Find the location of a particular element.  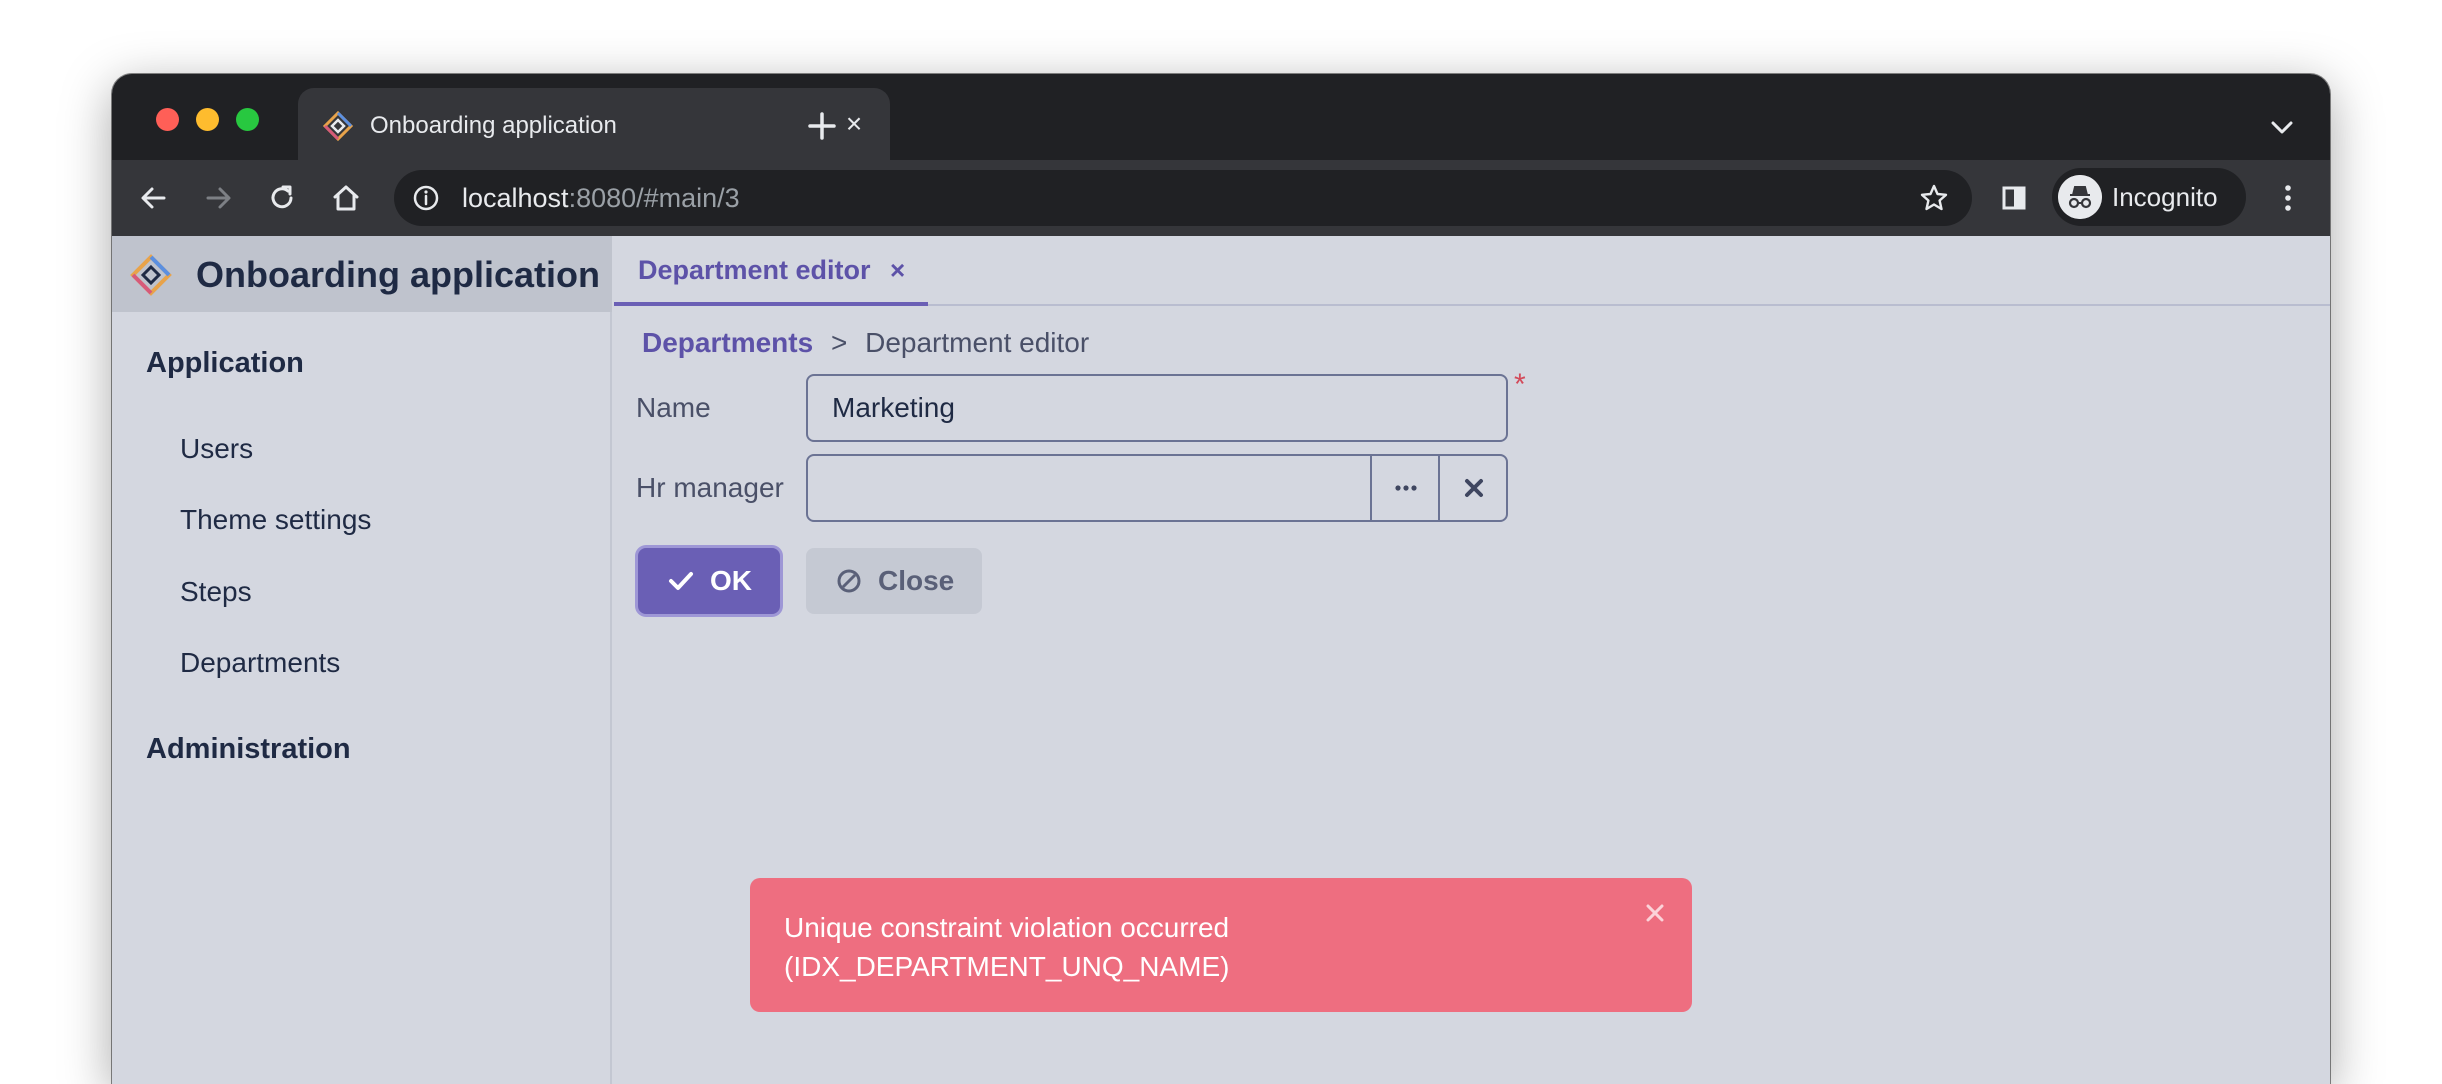

sidebar-item-theme-settings: Theme settings is located at coordinates (275, 520).